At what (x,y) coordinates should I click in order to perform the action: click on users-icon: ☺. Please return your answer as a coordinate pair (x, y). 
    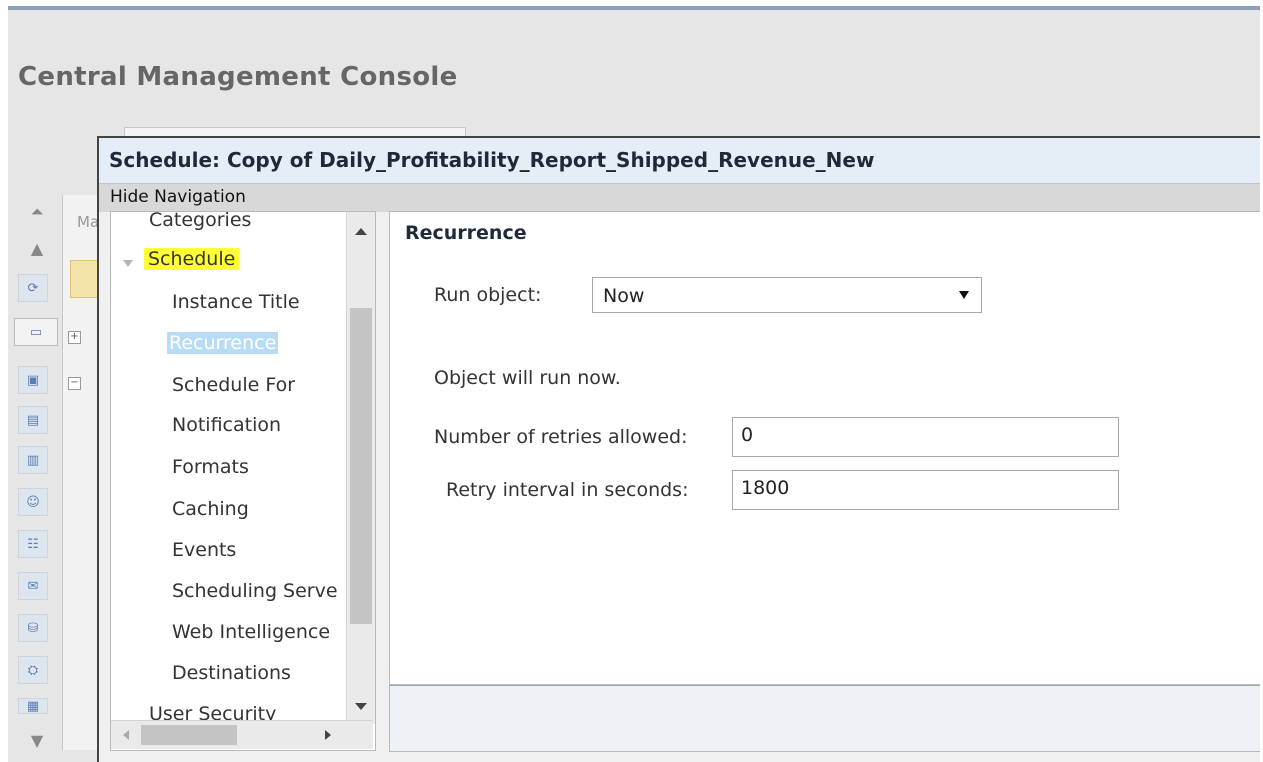
    Looking at the image, I should click on (33, 502).